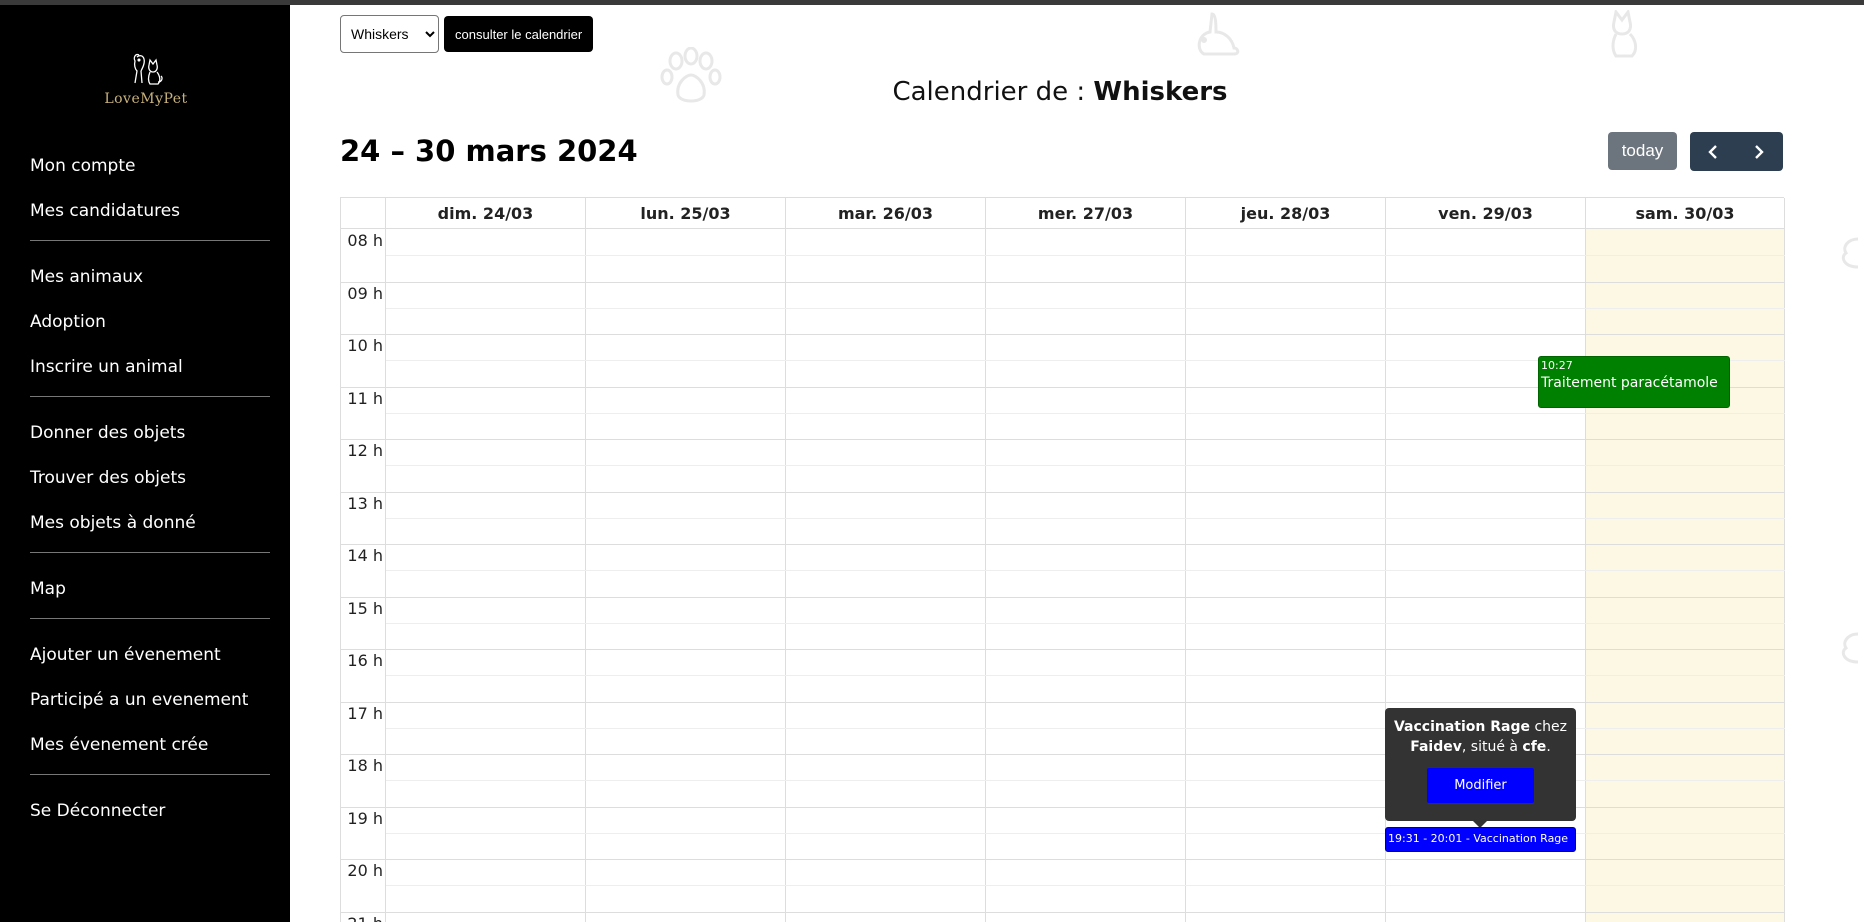 The image size is (1864, 922). What do you see at coordinates (489, 151) in the screenshot?
I see `date-range: 24 – 30 mars 2024` at bounding box center [489, 151].